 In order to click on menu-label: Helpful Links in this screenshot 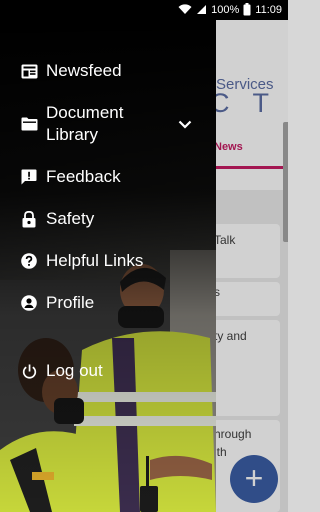, I will do `click(95, 260)`.